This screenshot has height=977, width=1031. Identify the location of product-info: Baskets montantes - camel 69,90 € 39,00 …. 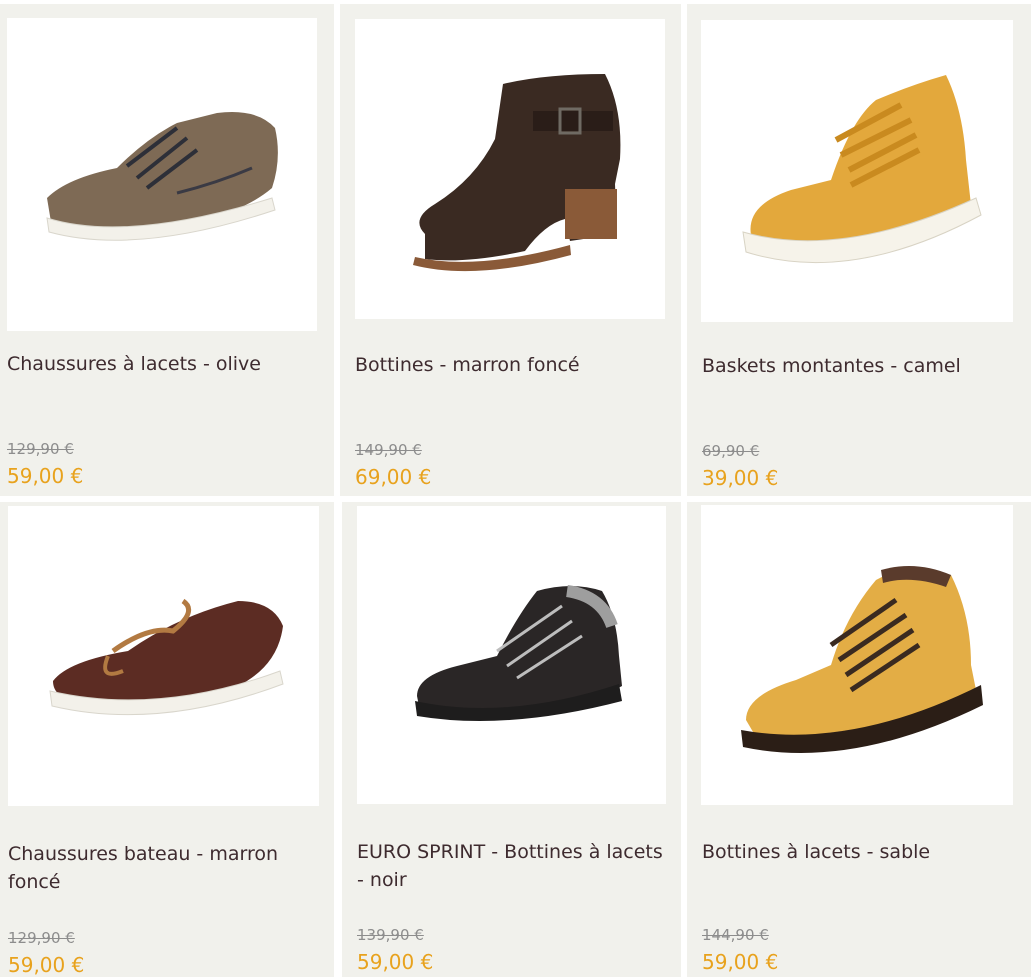
(866, 418).